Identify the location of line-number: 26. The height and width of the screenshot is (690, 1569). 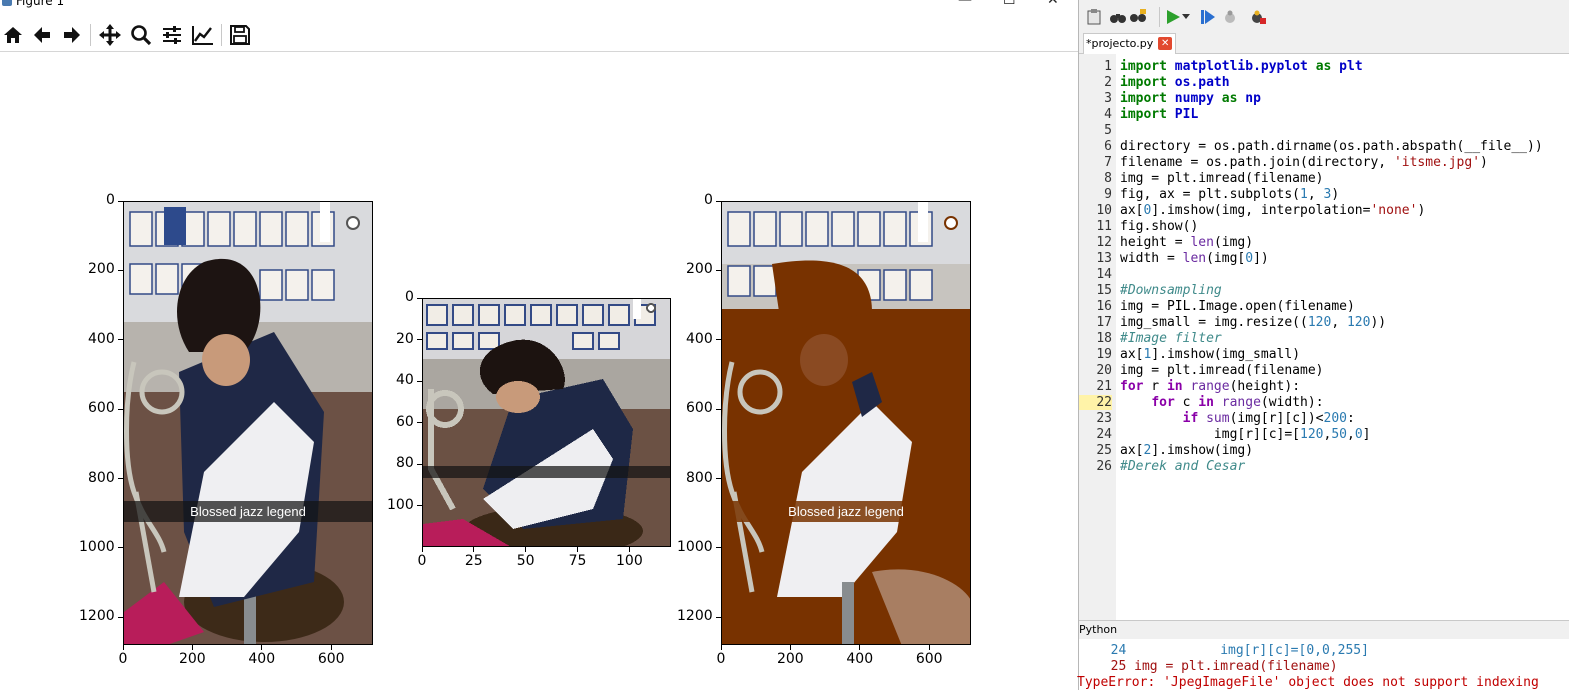
(1104, 466).